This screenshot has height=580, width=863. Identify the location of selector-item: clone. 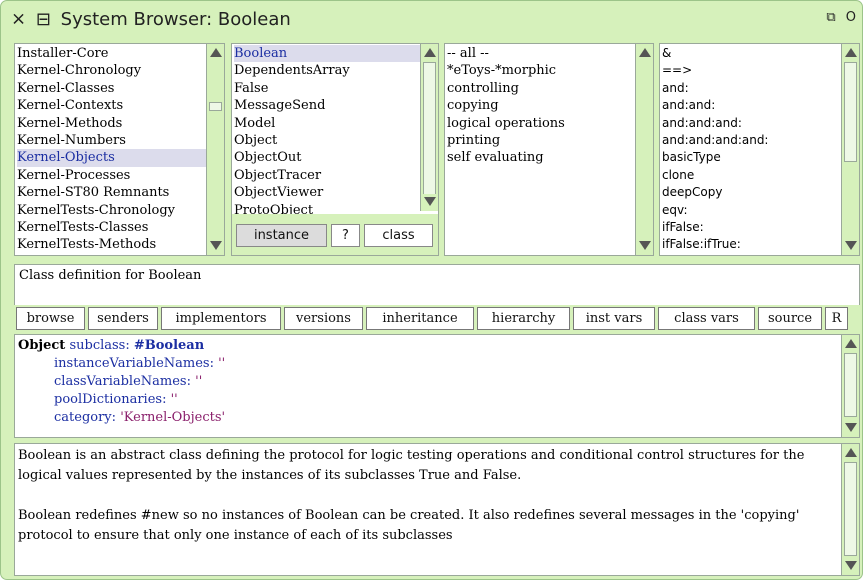
(760, 175).